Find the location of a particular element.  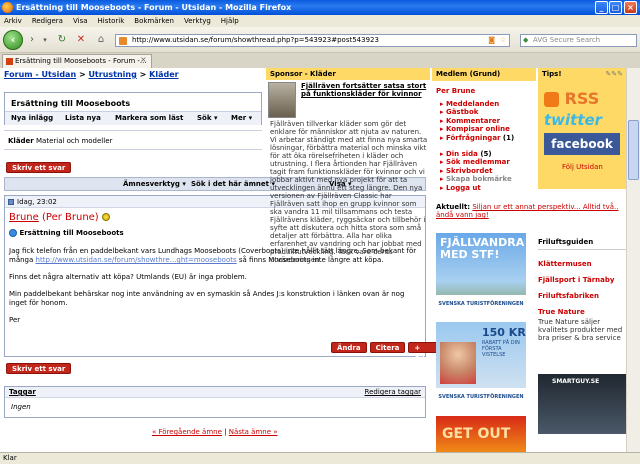

minimize-button: _ is located at coordinates (601, 7).